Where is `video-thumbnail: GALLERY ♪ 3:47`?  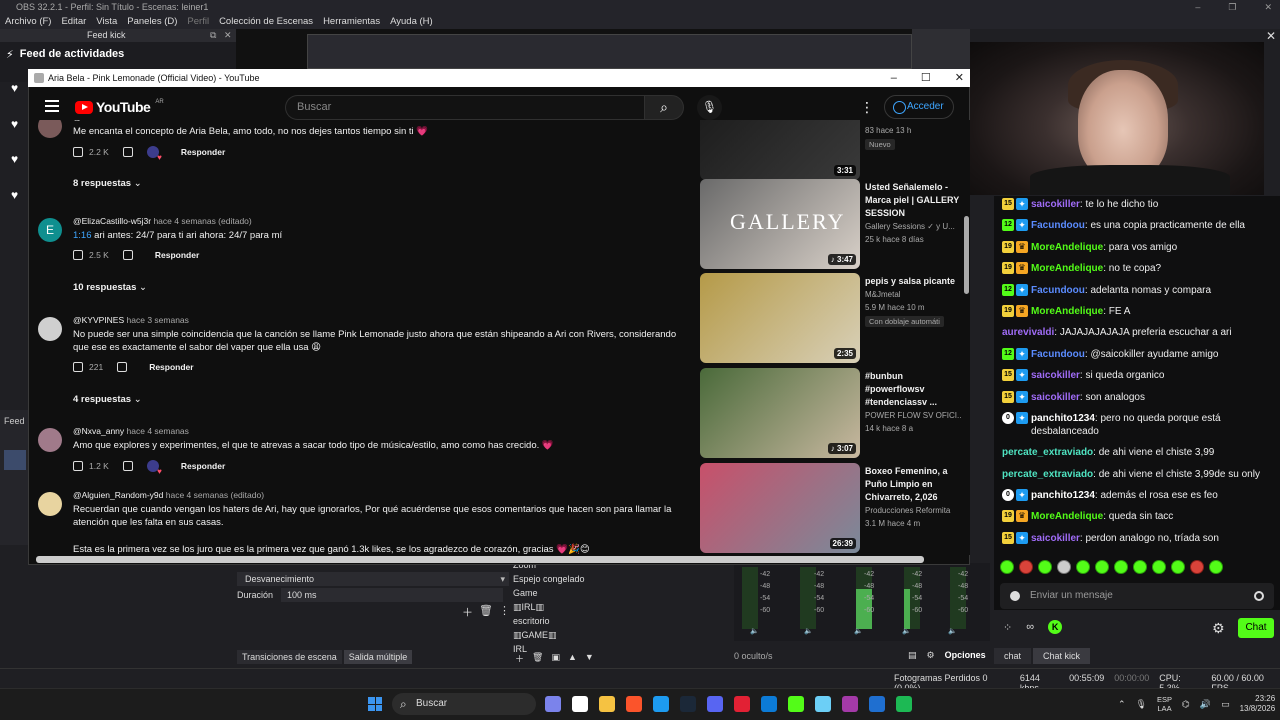 video-thumbnail: GALLERY ♪ 3:47 is located at coordinates (780, 224).